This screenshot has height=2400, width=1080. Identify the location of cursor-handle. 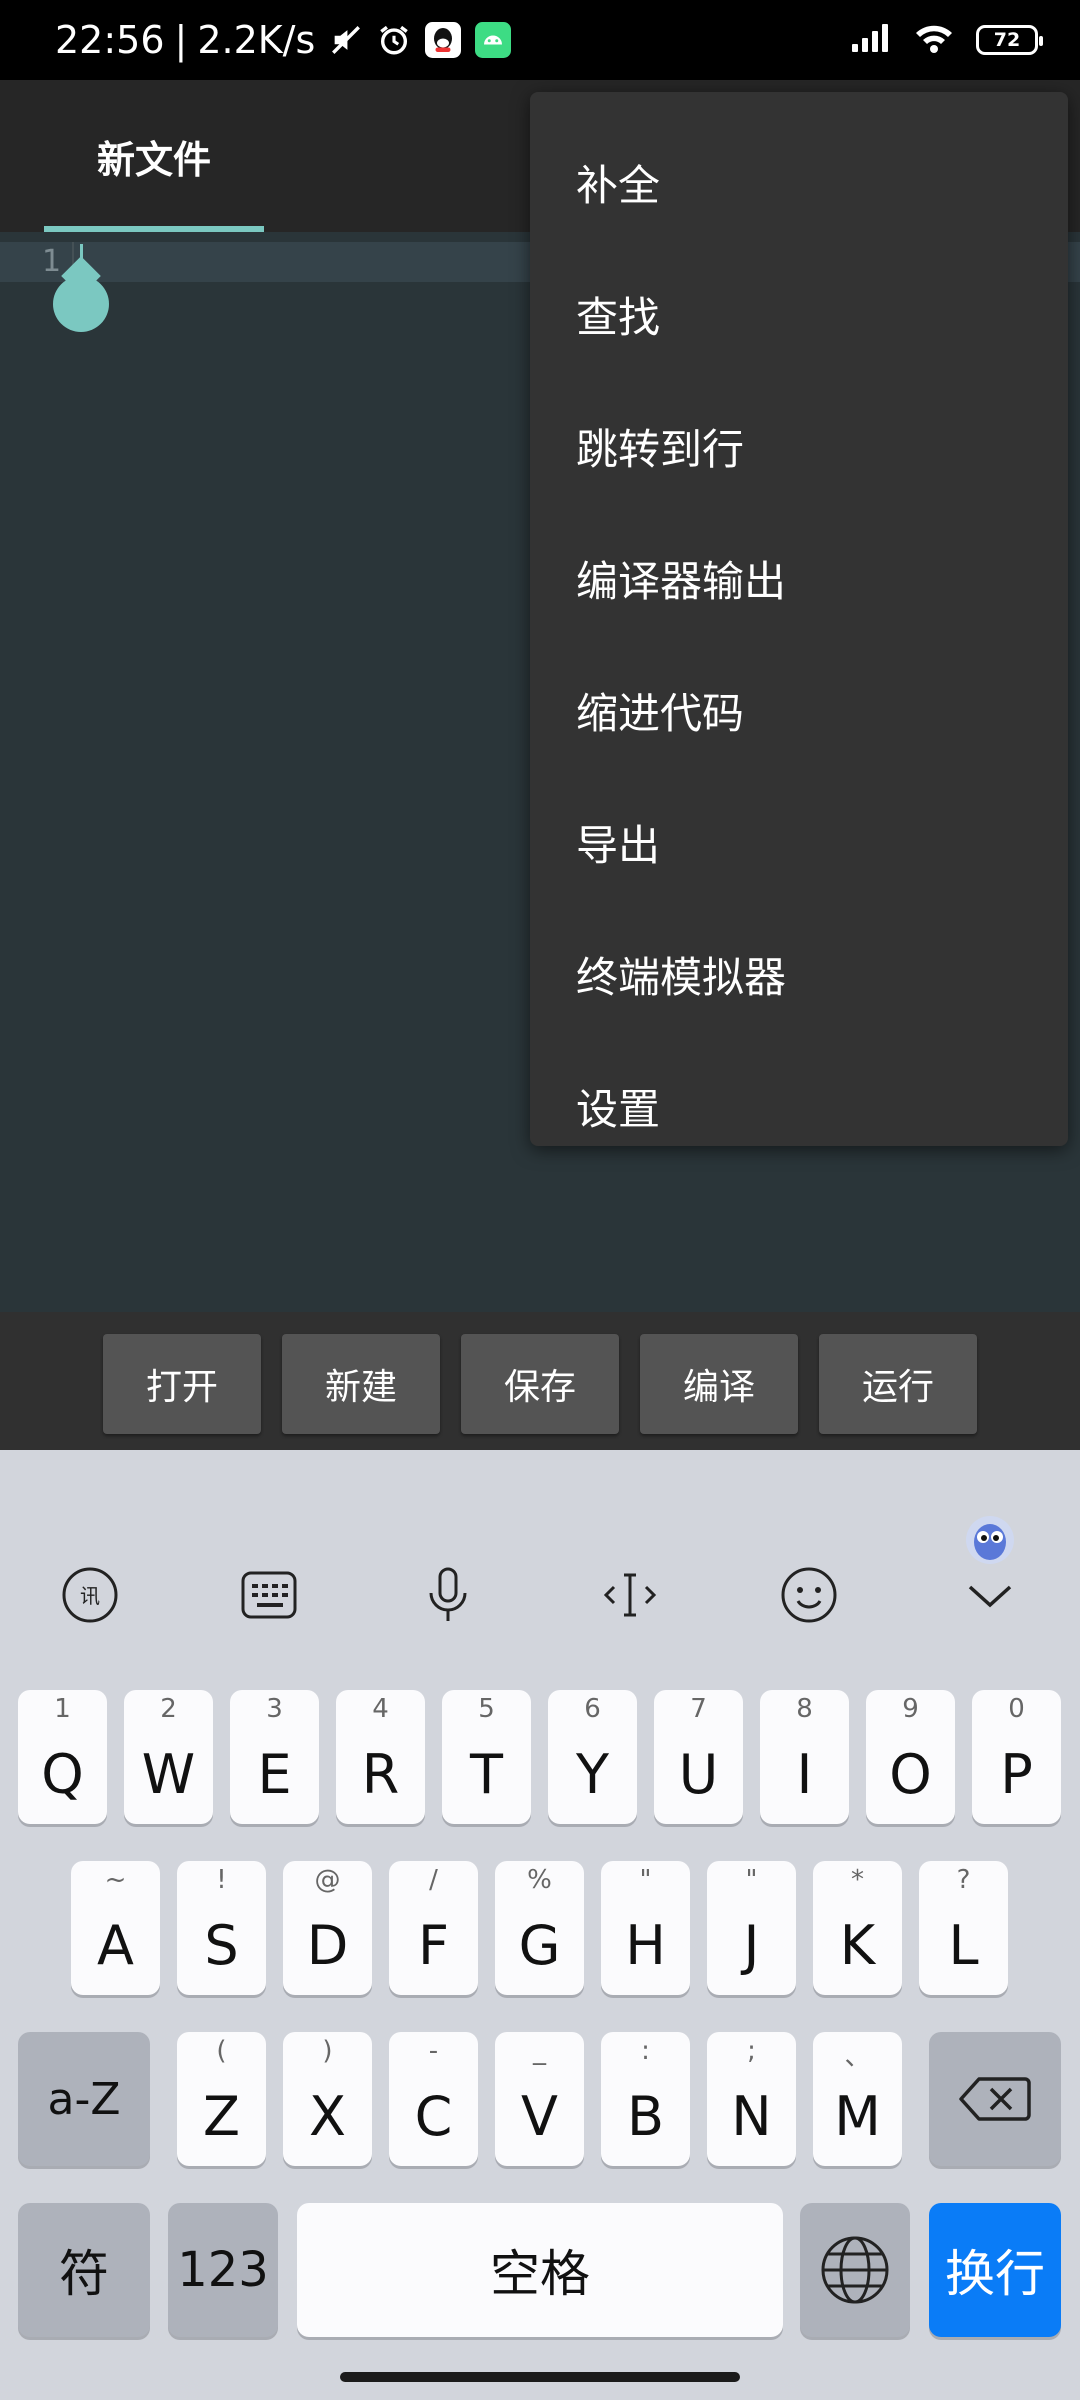
(81, 304).